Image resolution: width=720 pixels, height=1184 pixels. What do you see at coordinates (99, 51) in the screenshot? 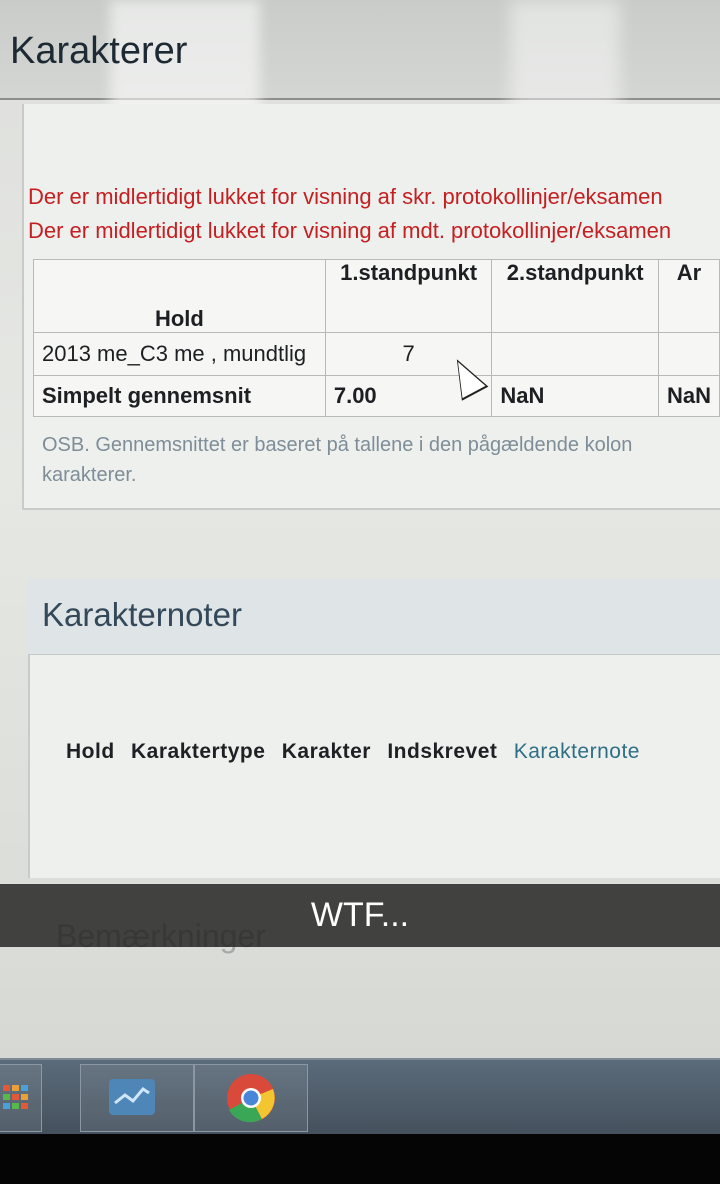
I see `page-title: Karakterer` at bounding box center [99, 51].